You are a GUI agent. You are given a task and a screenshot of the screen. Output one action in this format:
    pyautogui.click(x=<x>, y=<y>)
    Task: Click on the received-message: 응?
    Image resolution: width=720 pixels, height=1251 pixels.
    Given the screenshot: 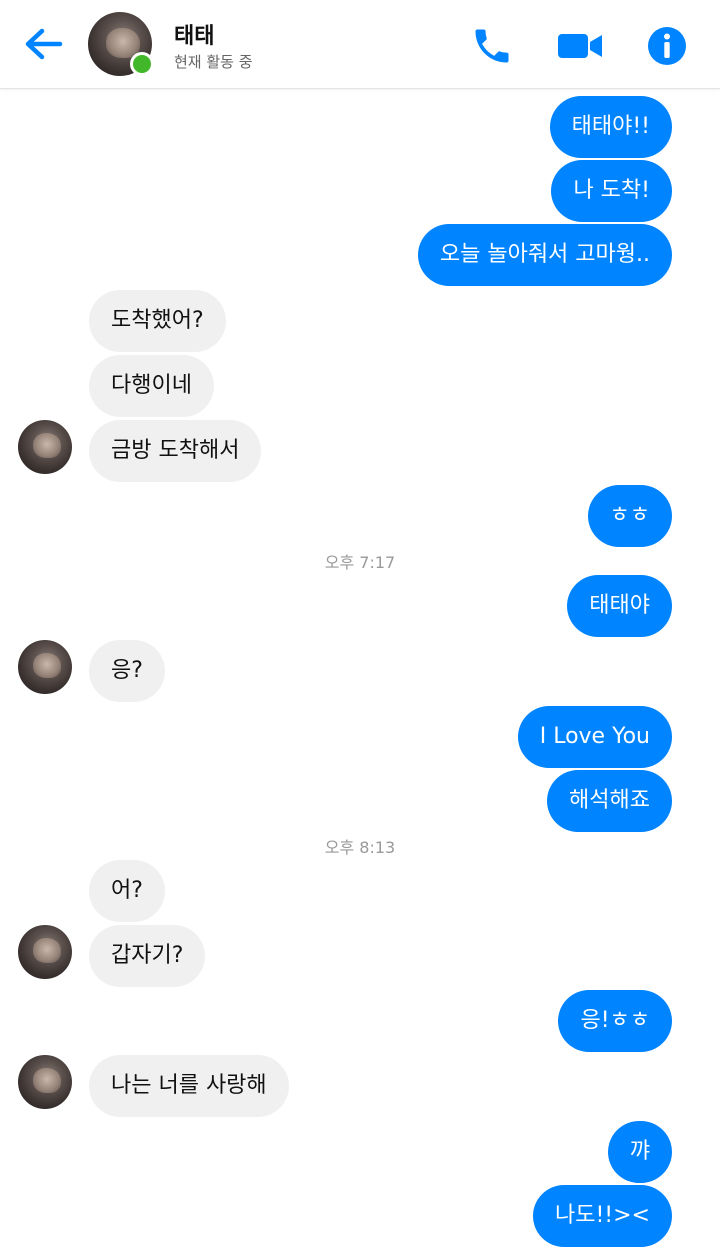 What is the action you would take?
    pyautogui.click(x=127, y=671)
    